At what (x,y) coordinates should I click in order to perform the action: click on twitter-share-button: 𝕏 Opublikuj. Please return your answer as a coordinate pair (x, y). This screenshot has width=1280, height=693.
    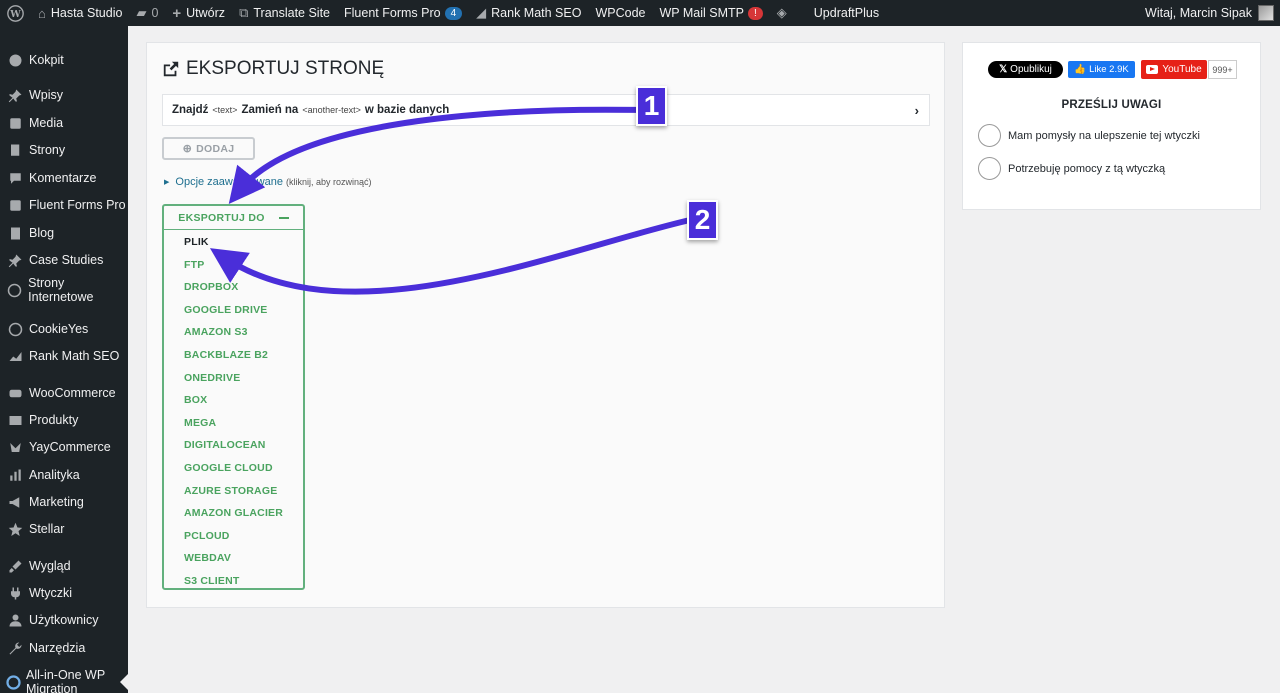
    Looking at the image, I should click on (1025, 69).